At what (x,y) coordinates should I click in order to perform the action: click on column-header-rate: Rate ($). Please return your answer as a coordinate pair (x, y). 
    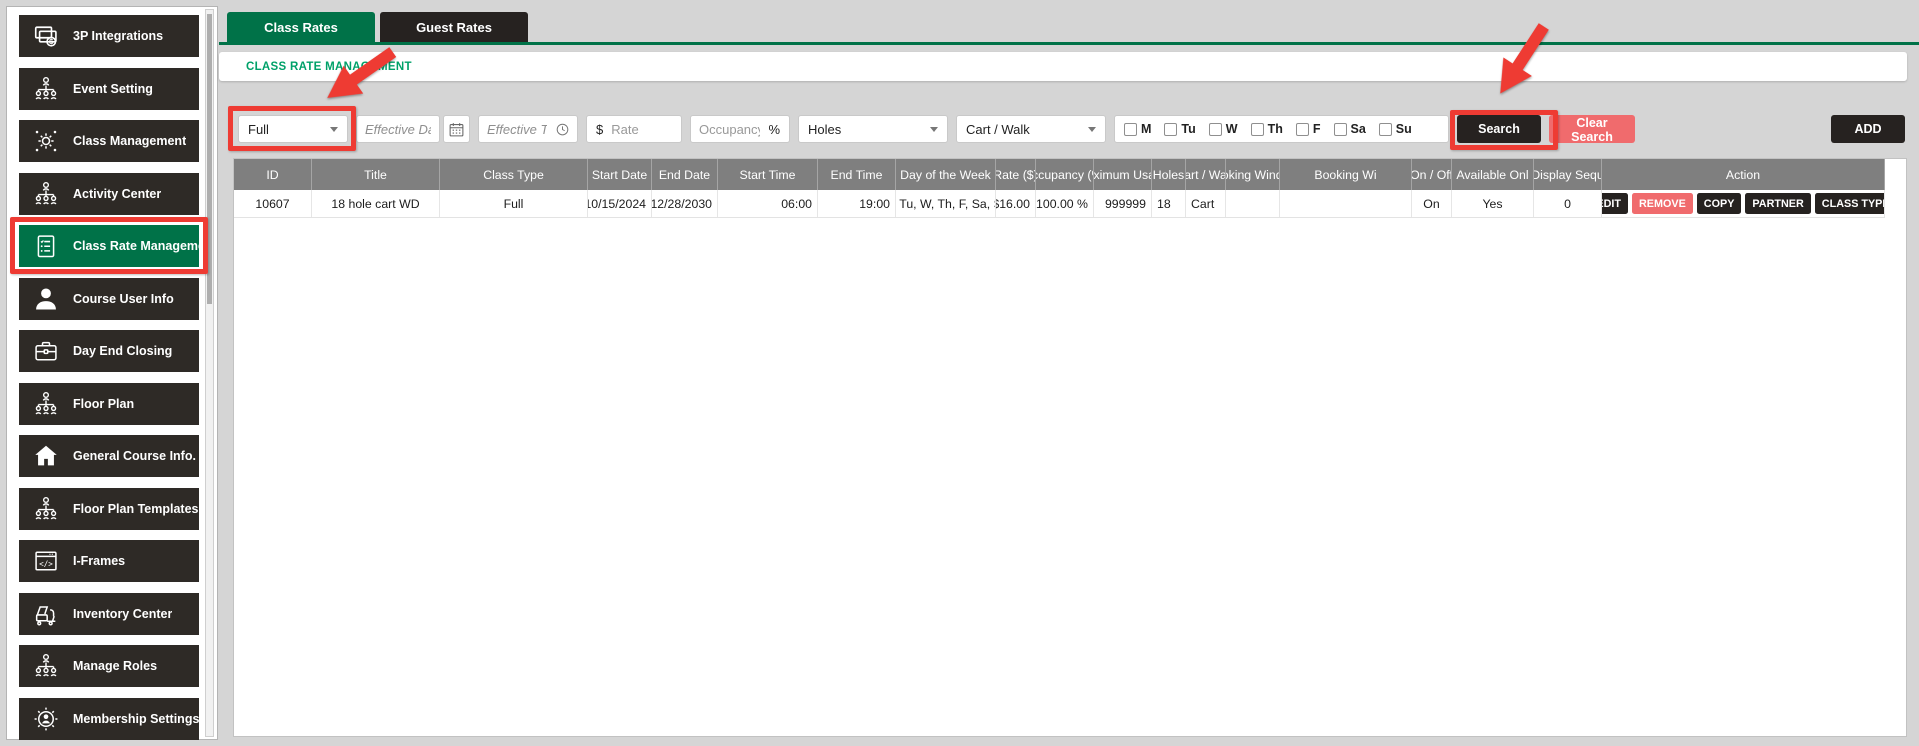
    Looking at the image, I should click on (1016, 174).